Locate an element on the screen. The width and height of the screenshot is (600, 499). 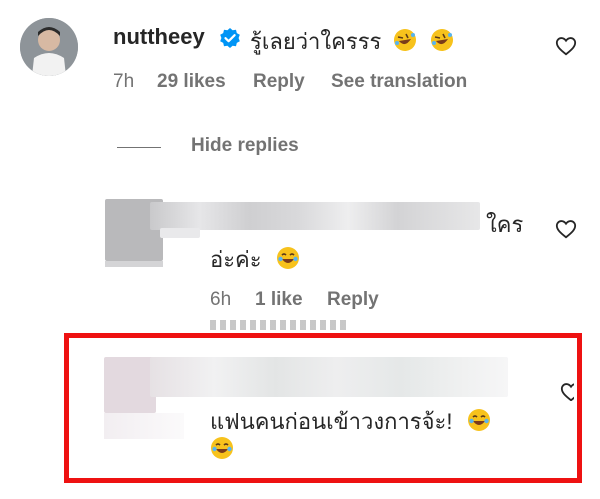
comment-time: 6h is located at coordinates (221, 299).